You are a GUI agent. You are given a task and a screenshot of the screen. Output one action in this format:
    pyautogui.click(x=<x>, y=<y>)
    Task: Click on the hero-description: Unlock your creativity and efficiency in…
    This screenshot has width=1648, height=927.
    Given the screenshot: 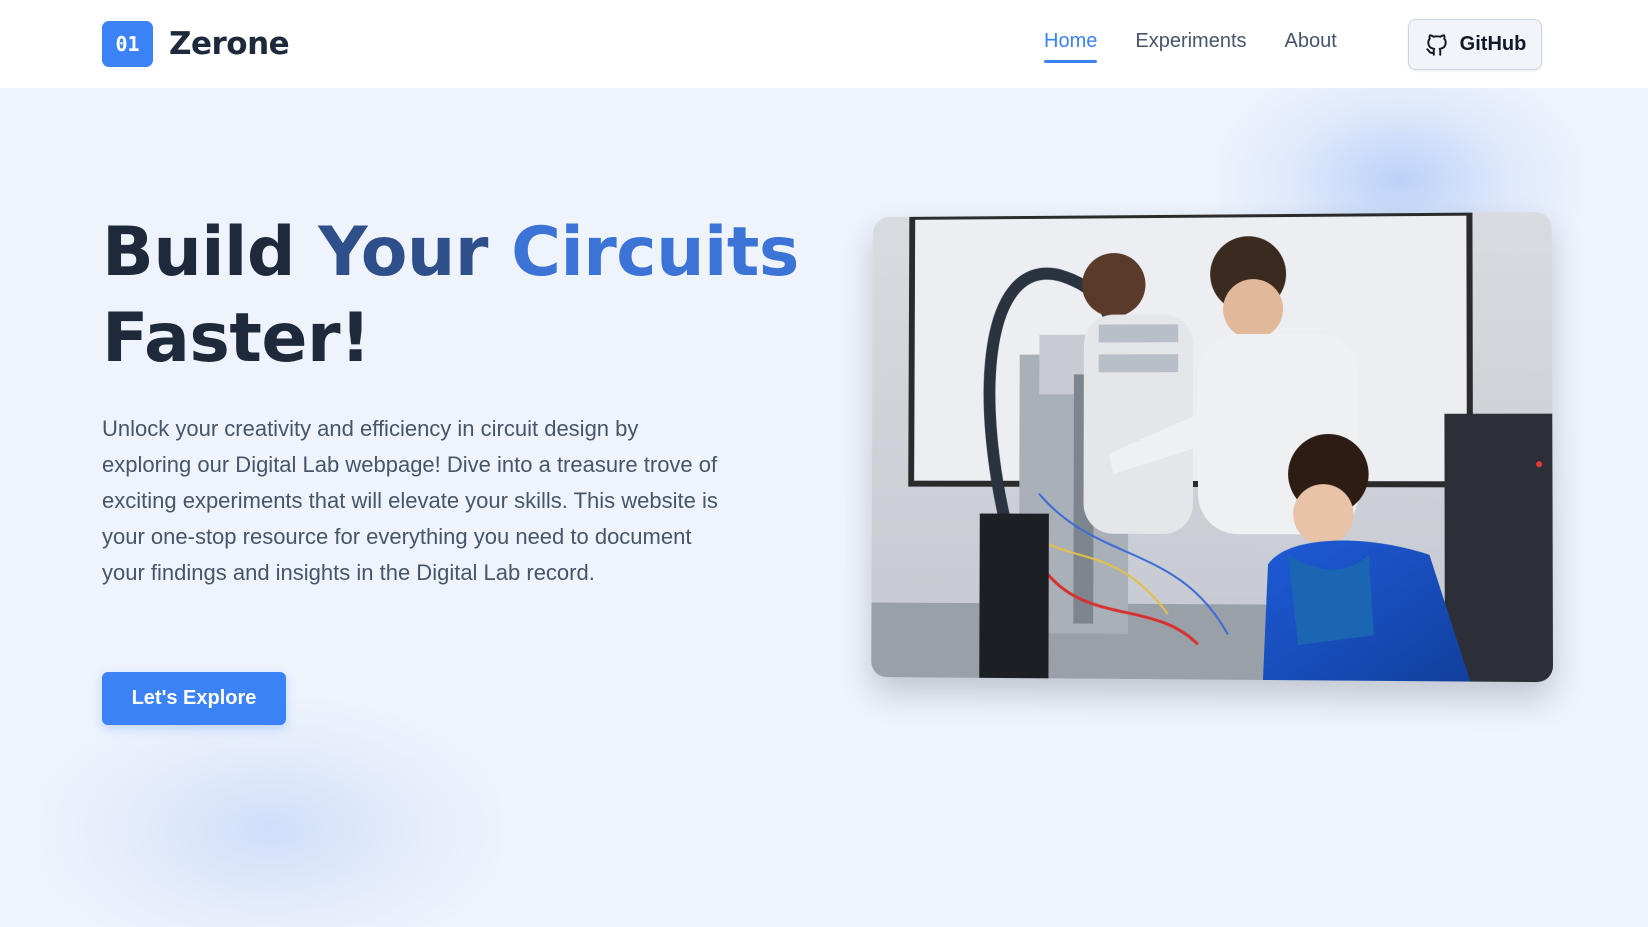 What is the action you would take?
    pyautogui.click(x=412, y=501)
    